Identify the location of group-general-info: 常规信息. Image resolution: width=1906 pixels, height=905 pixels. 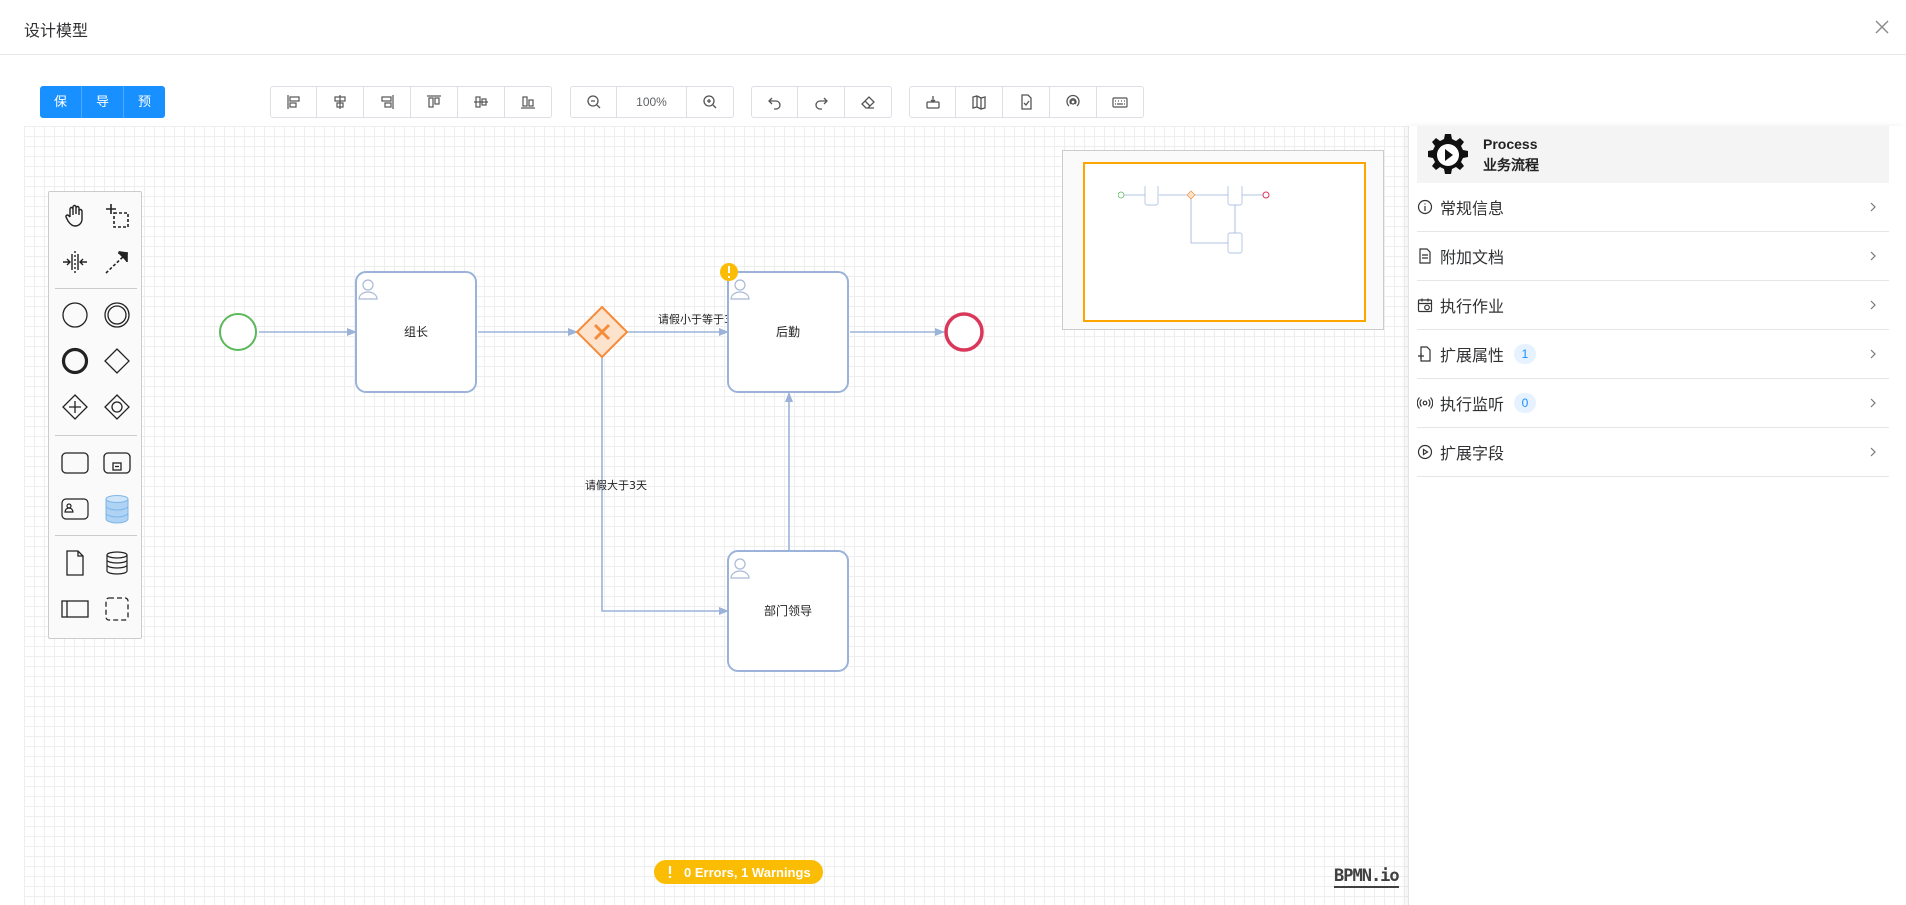
(1653, 207).